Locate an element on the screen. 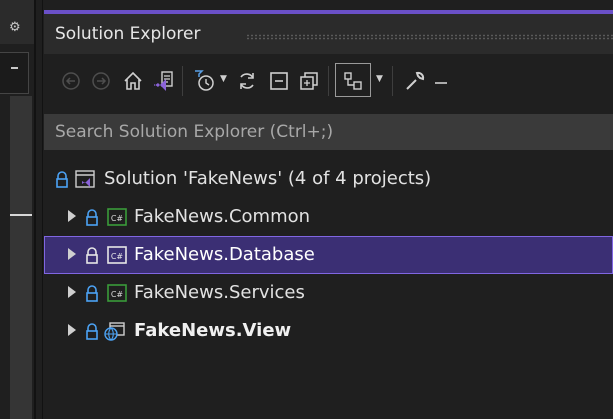 This screenshot has height=419, width=613. scroll-thumb is located at coordinates (21, 215).